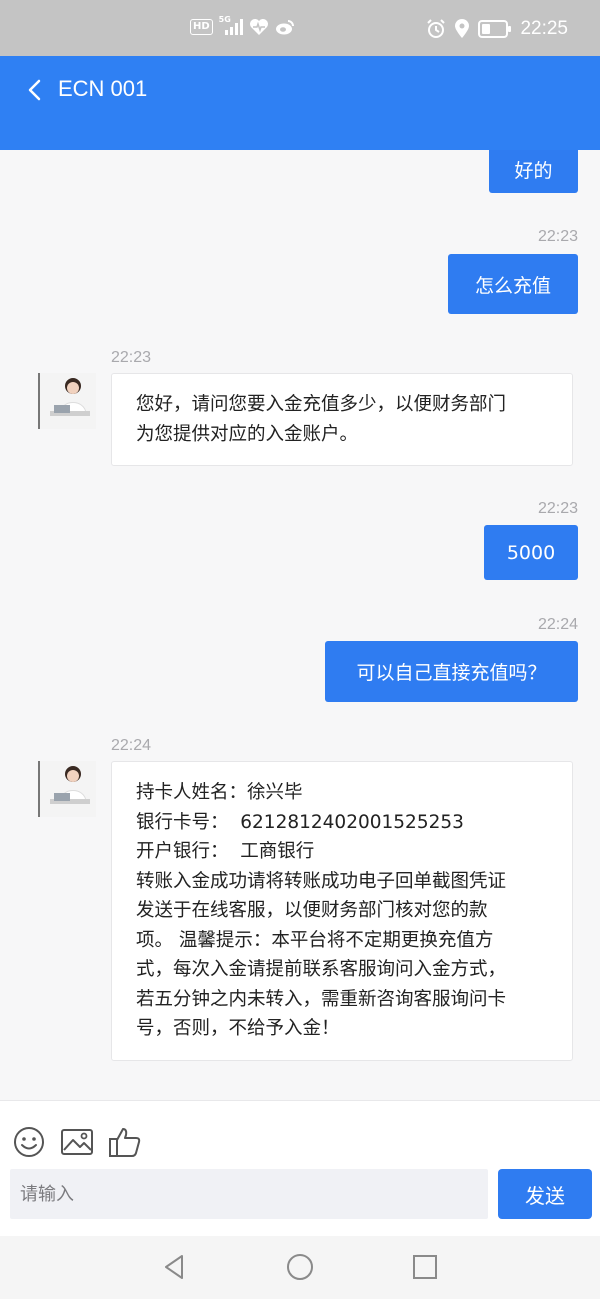  I want to click on message-text: 可以自己直接充值吗？, so click(451, 673).